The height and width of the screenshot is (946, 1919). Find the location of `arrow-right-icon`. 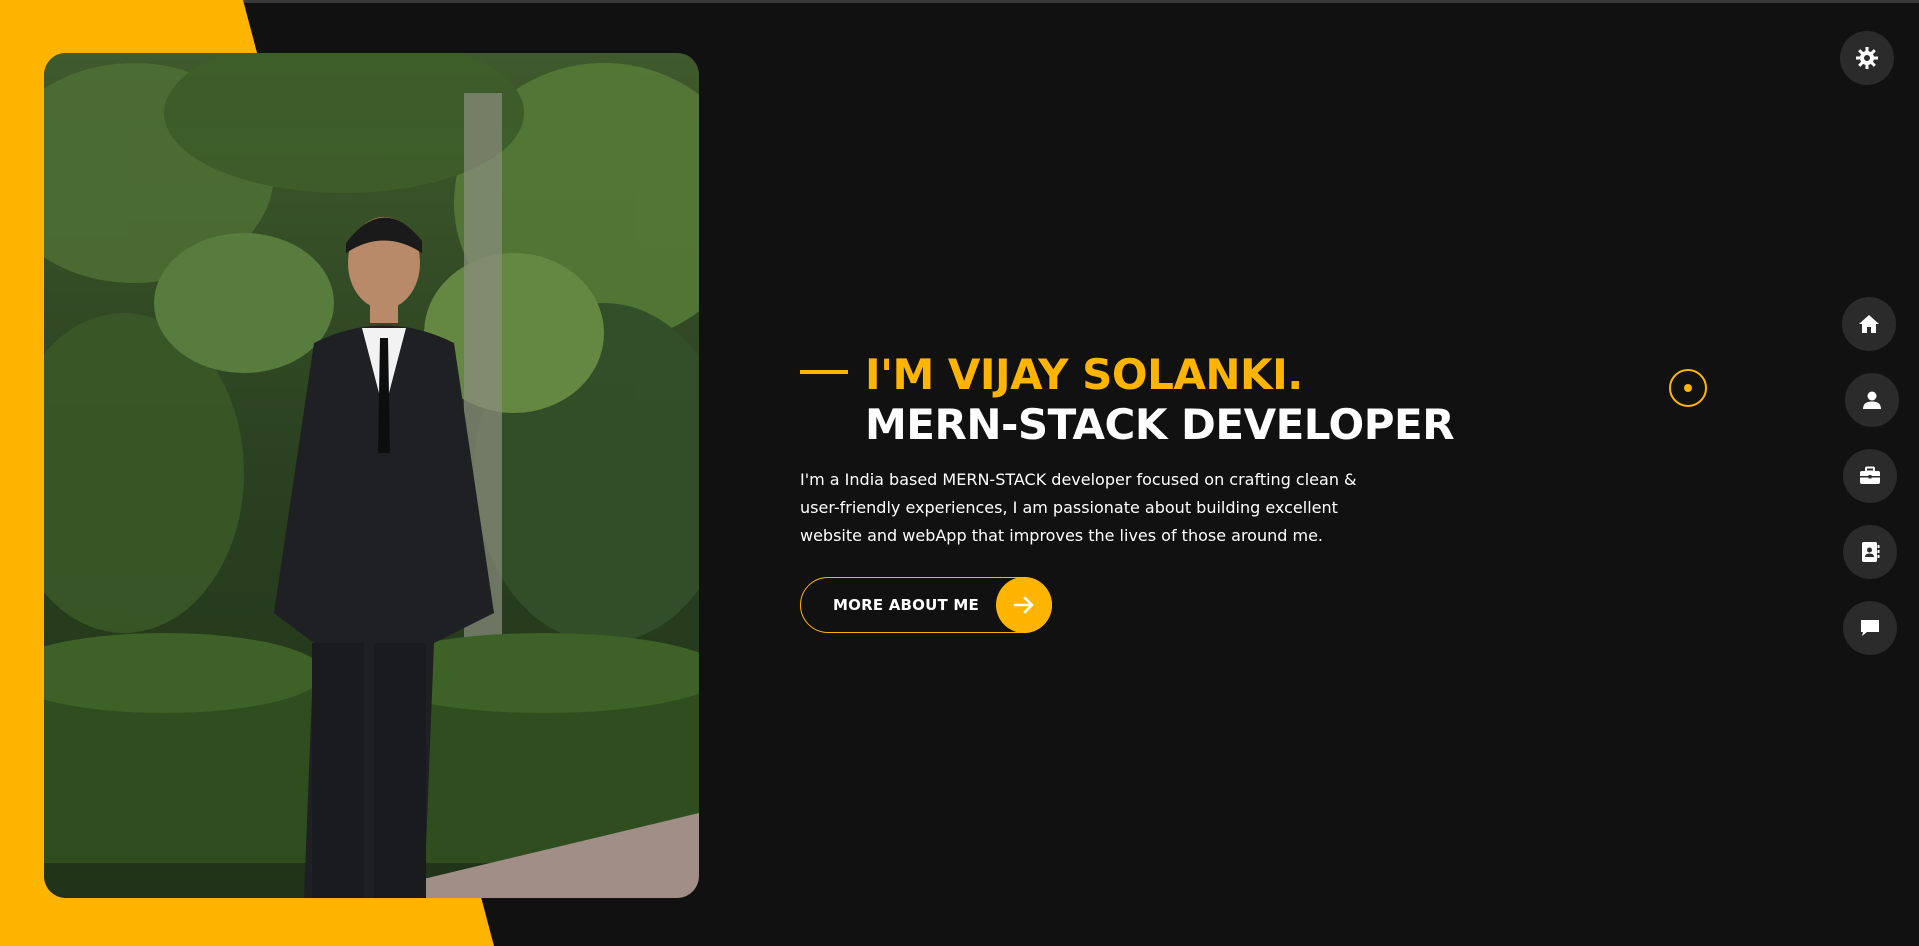

arrow-right-icon is located at coordinates (1023, 605).